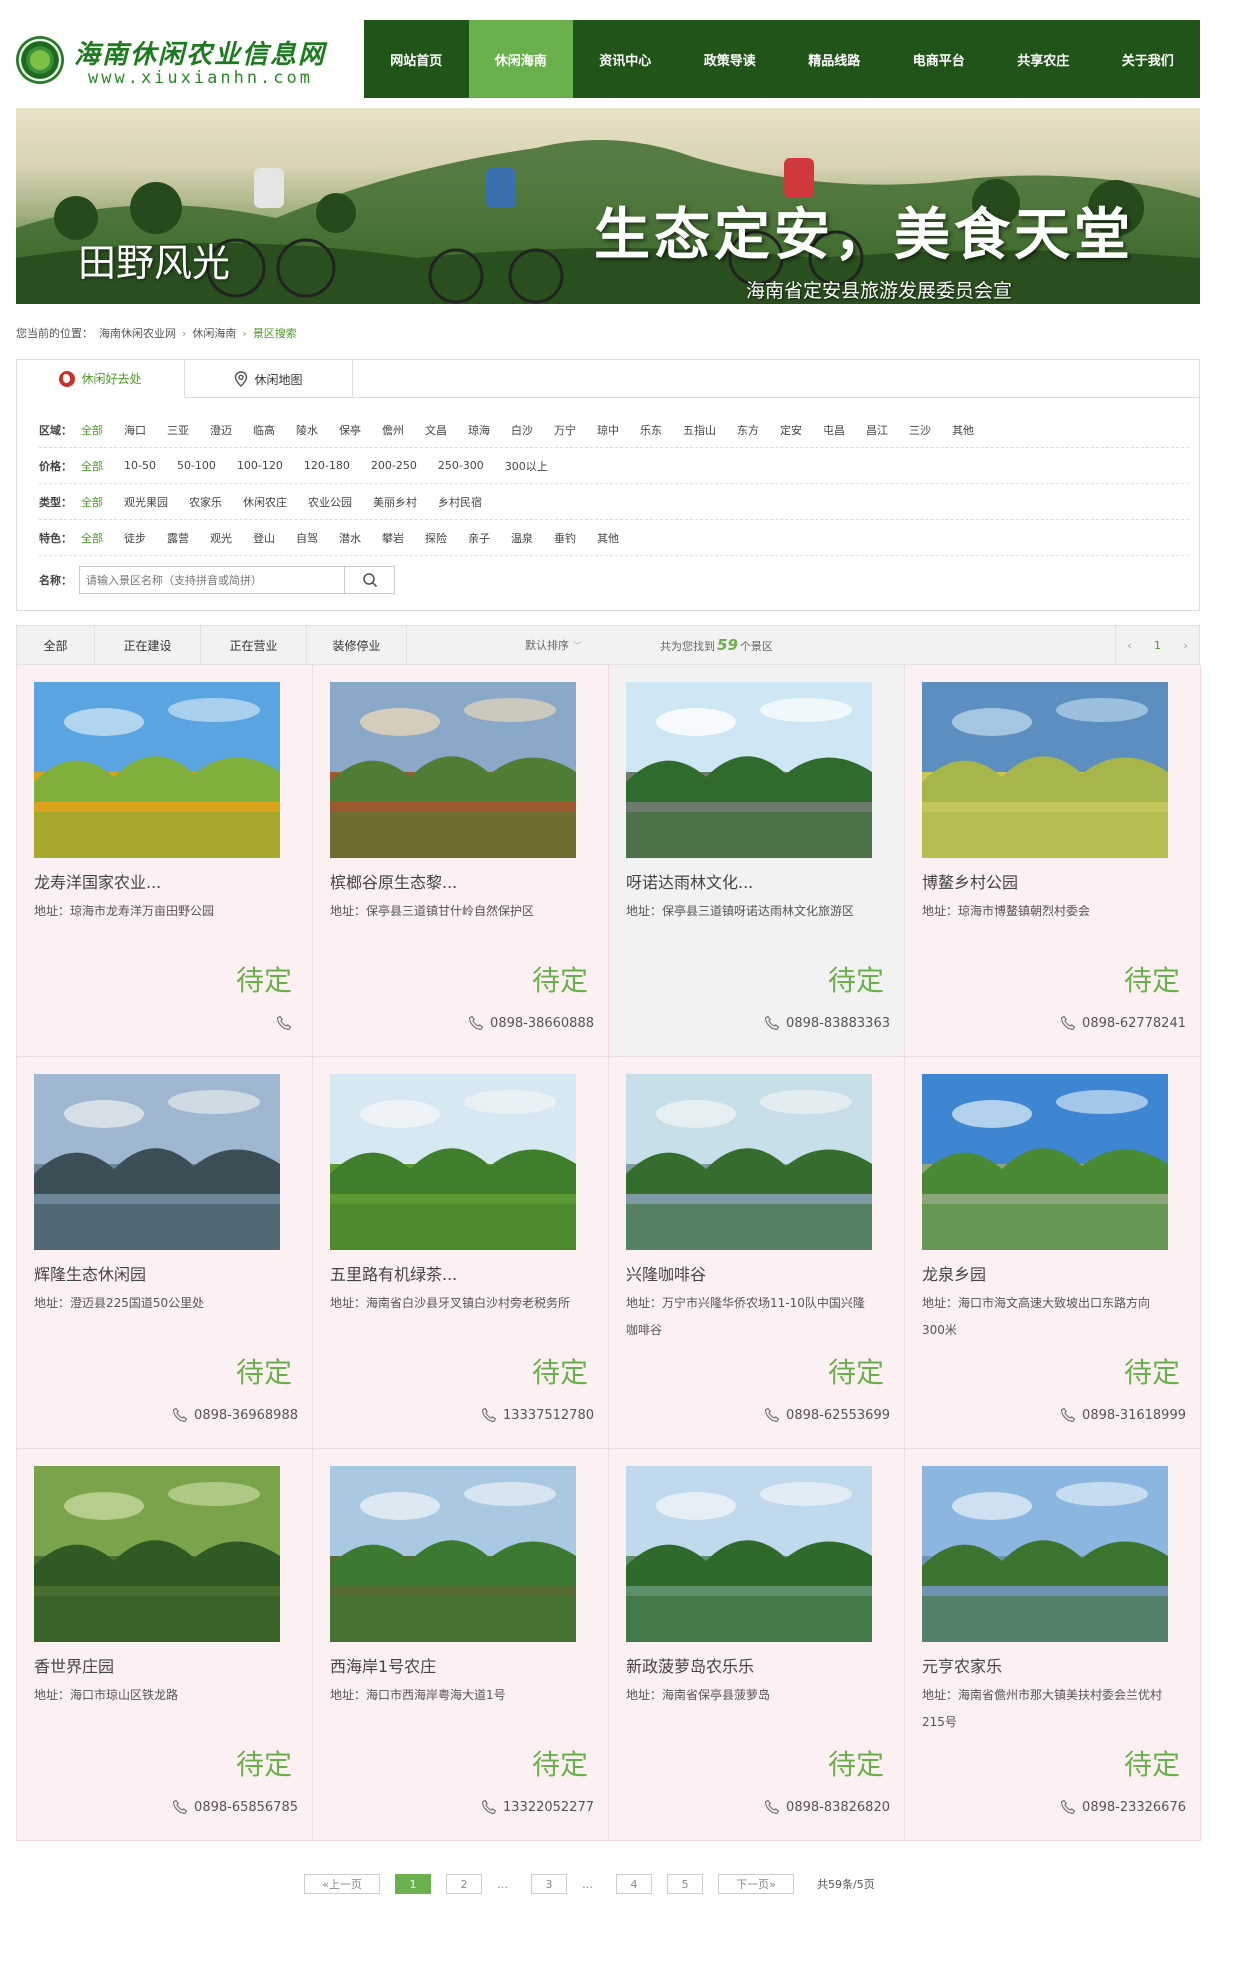 The height and width of the screenshot is (1984, 1244). I want to click on filter-option: 探险, so click(436, 538).